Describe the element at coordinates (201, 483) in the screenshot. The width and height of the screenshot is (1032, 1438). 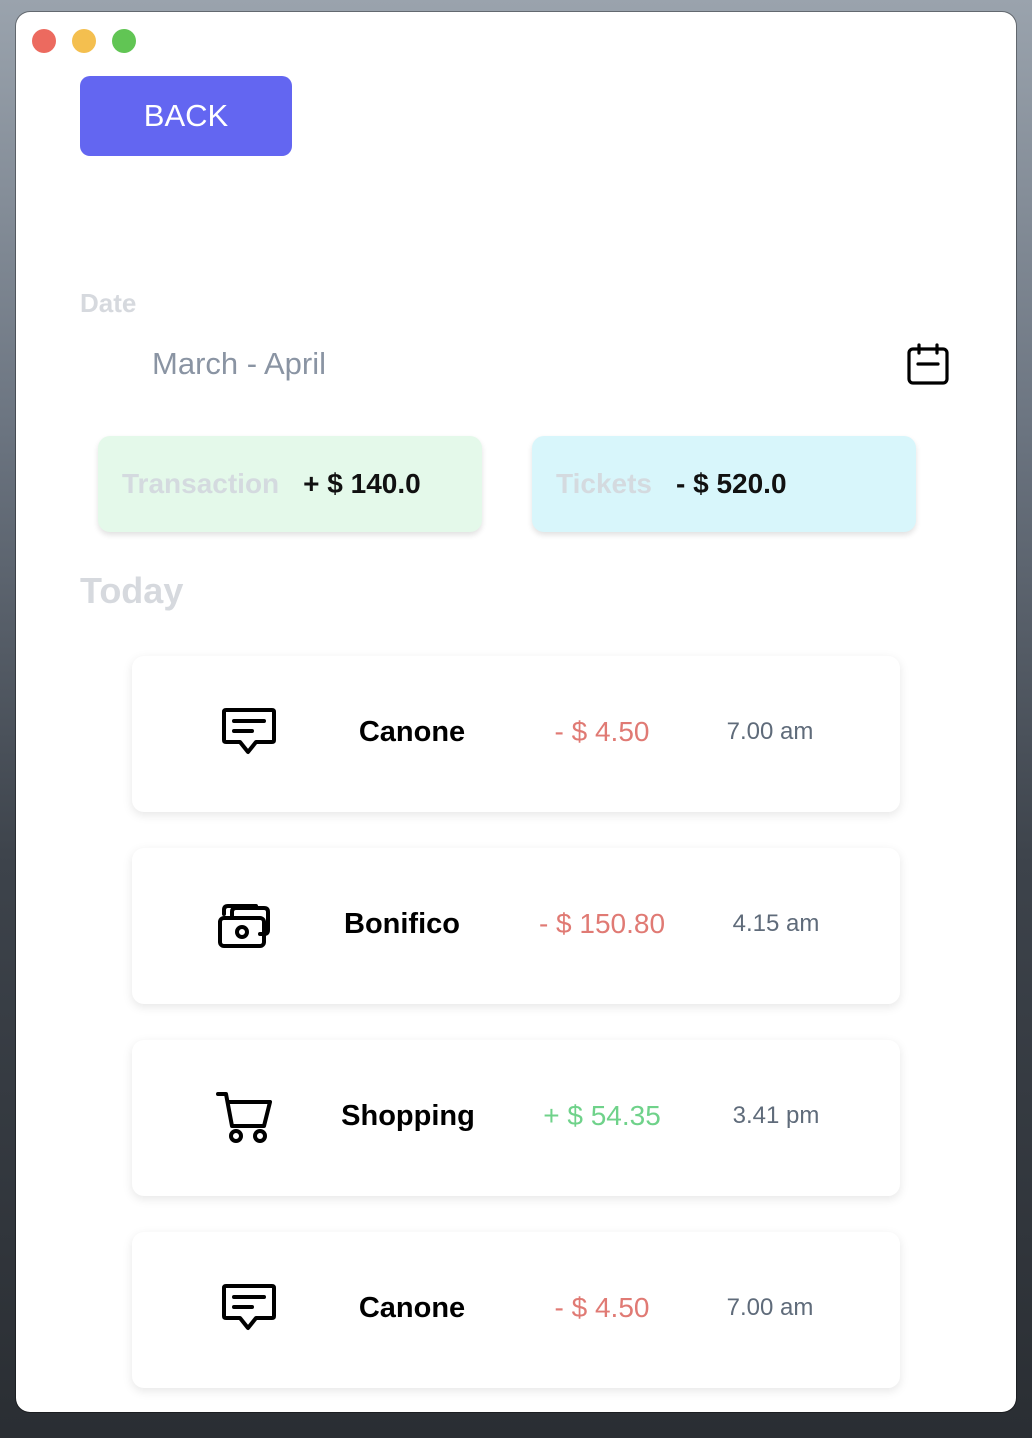
I see `transaction-summary-label: Transaction` at that location.